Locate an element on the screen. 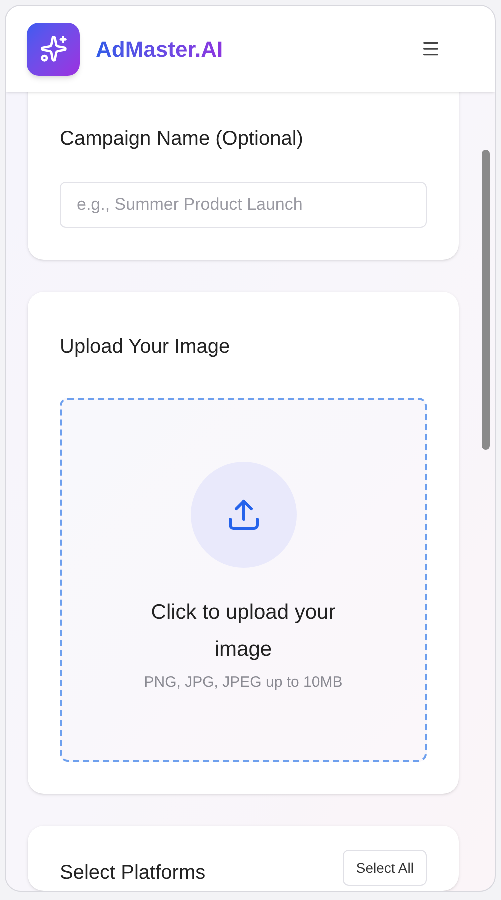 This screenshot has width=501, height=900. campaign-name-field: e.g., Summer Product Launch is located at coordinates (243, 205).